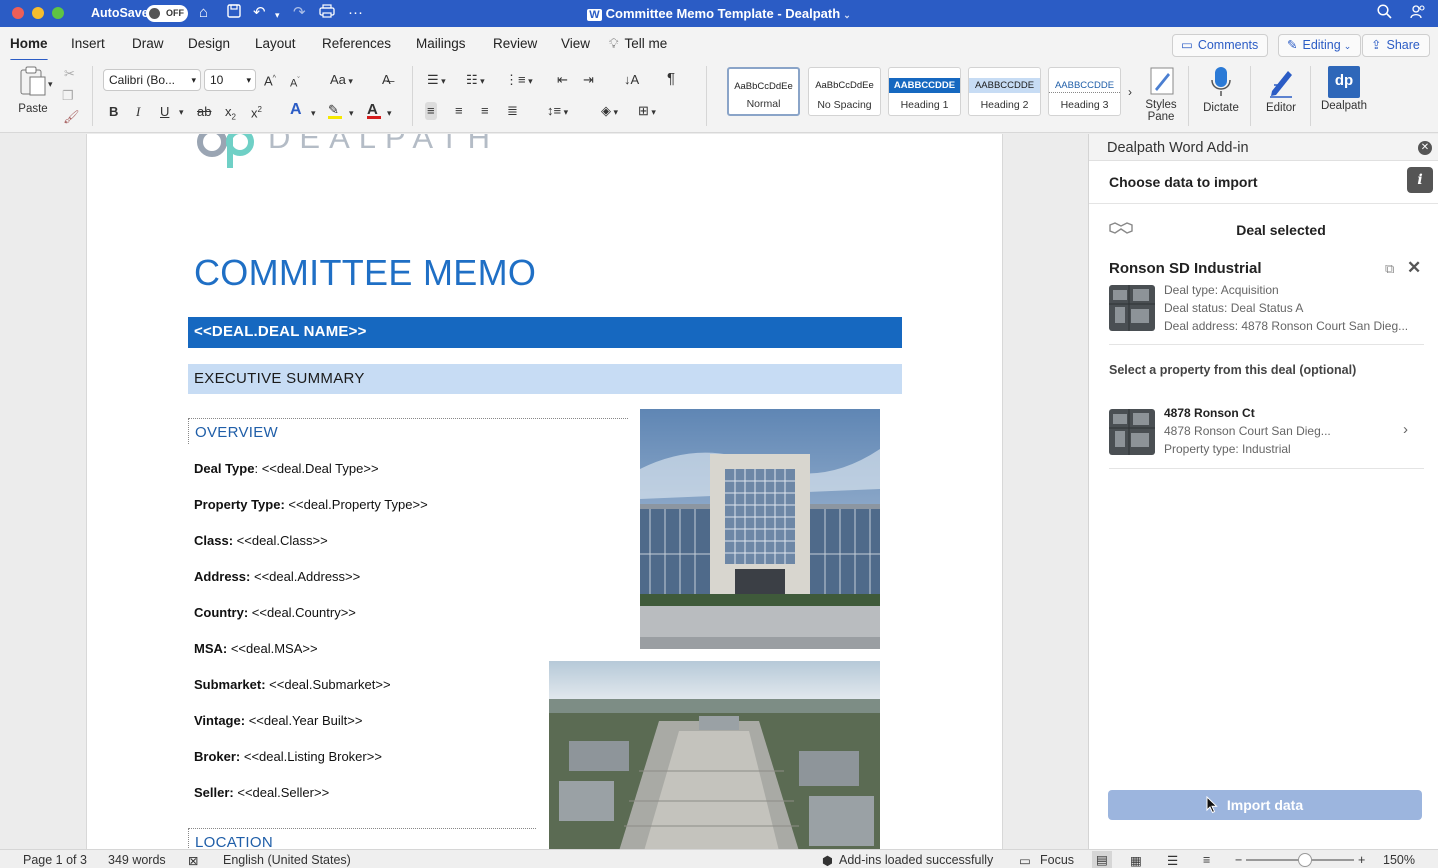  I want to click on page-count: Page 1 of 3, so click(55, 860).